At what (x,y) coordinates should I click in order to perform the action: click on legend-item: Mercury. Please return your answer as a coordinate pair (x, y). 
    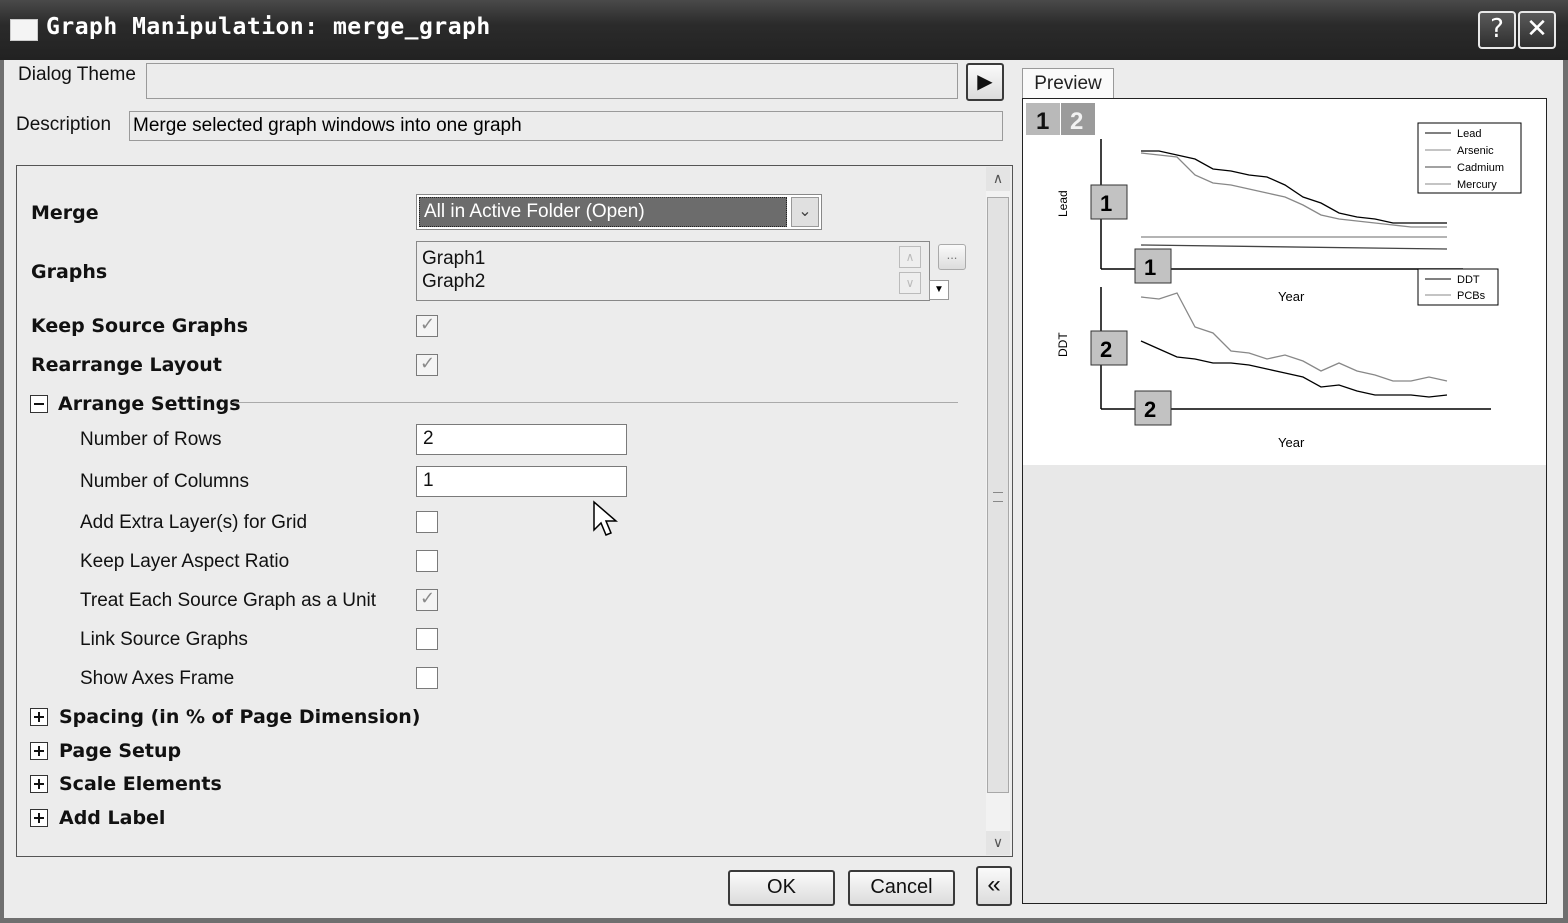
    Looking at the image, I should click on (1477, 185).